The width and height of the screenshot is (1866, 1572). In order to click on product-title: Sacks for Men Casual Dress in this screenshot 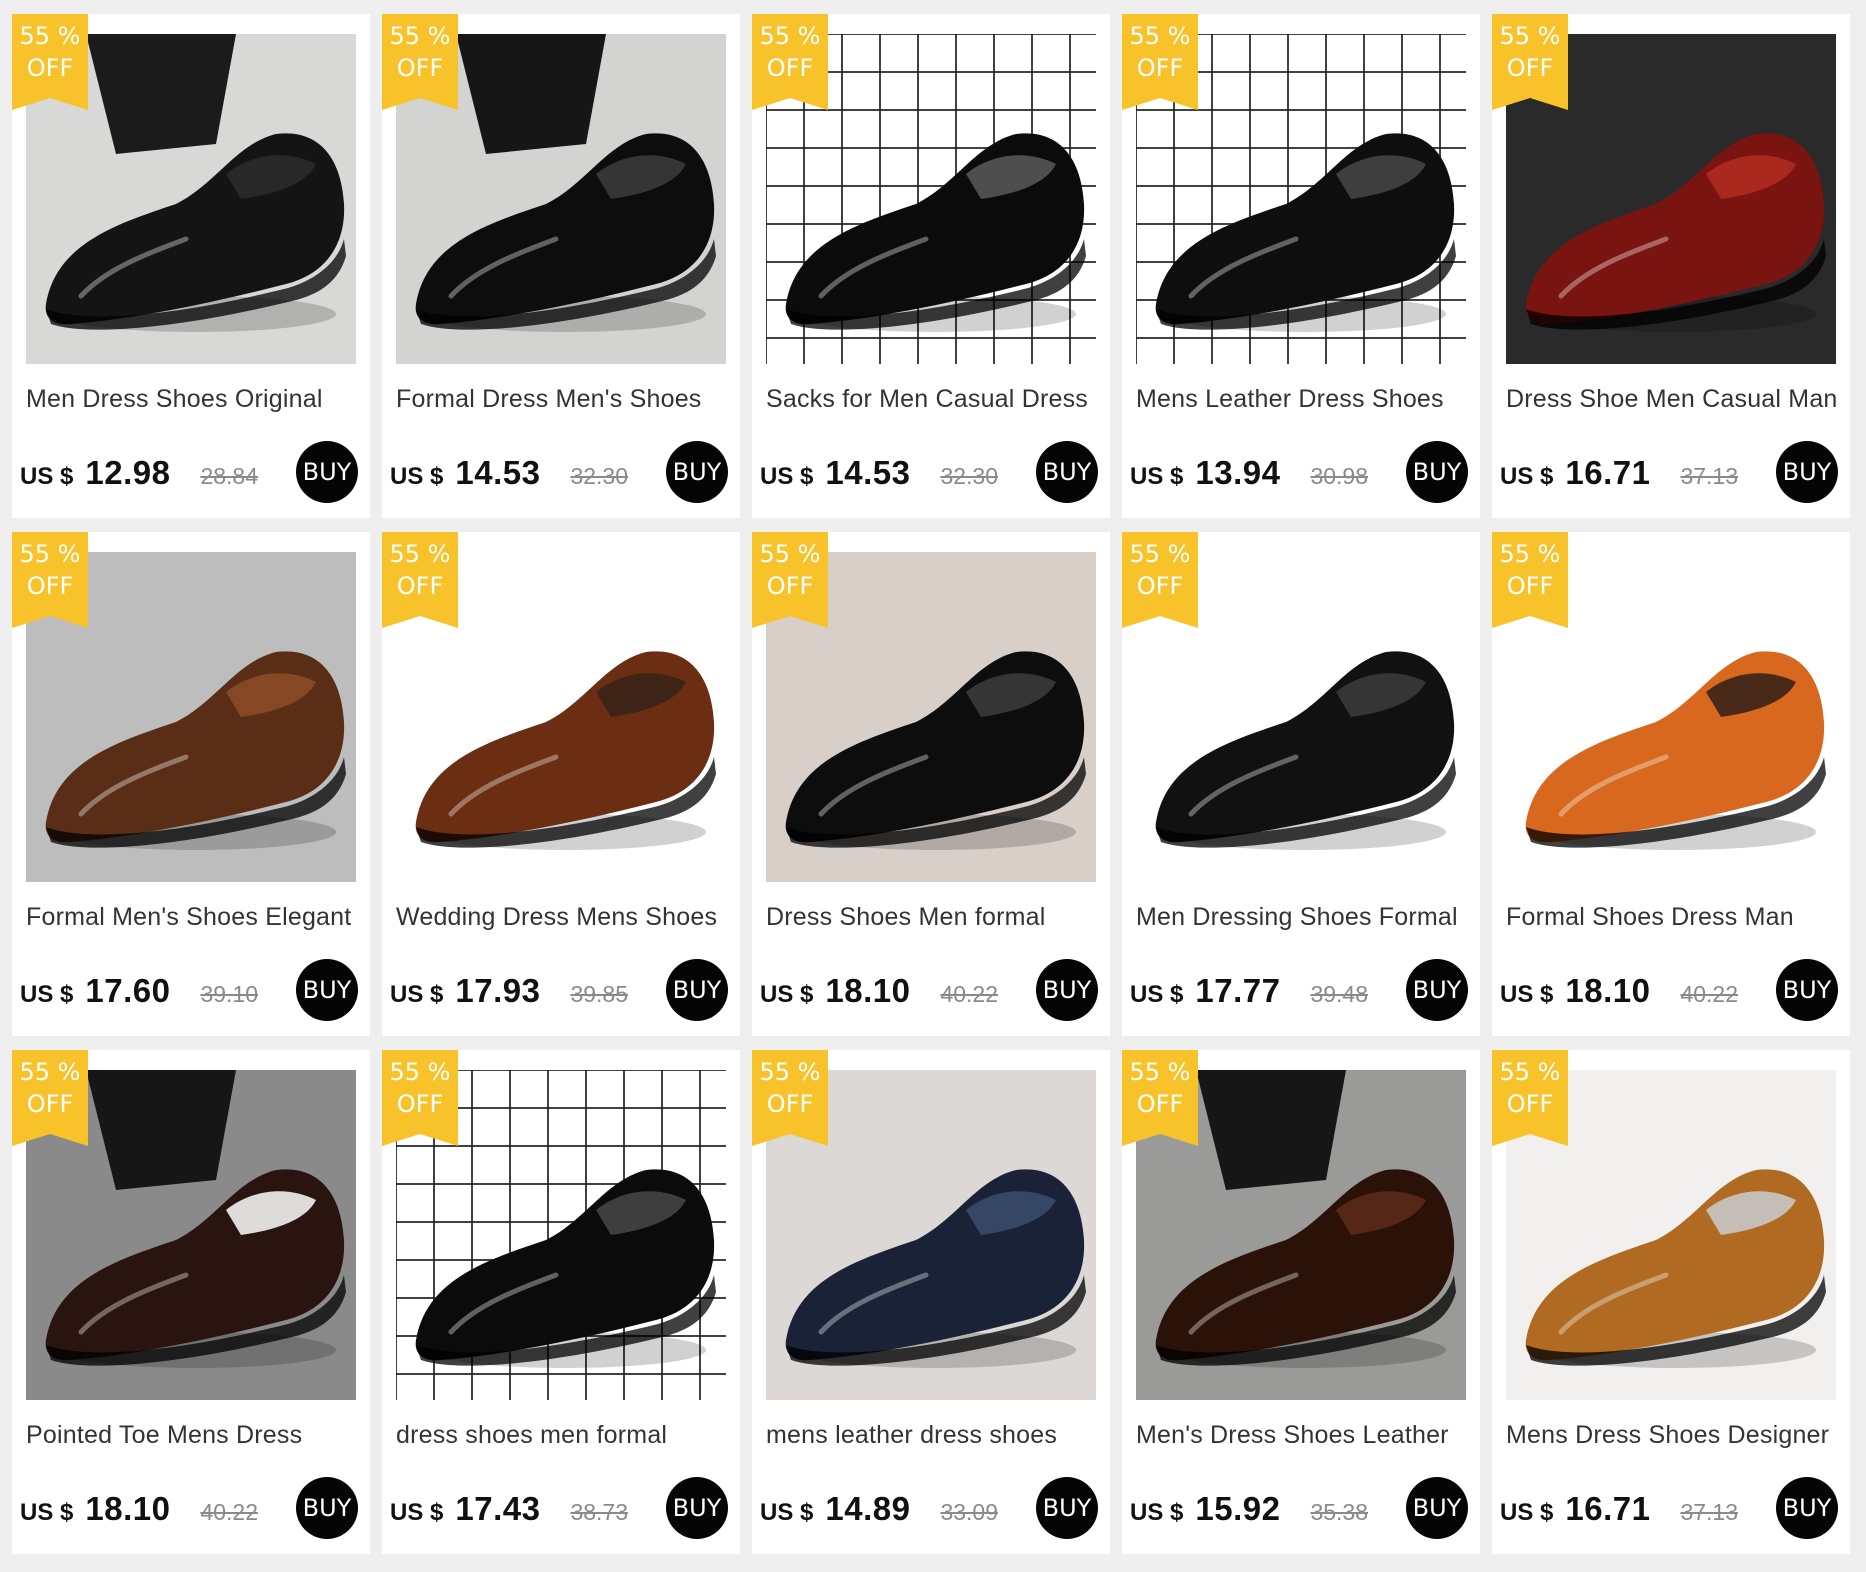, I will do `click(933, 406)`.